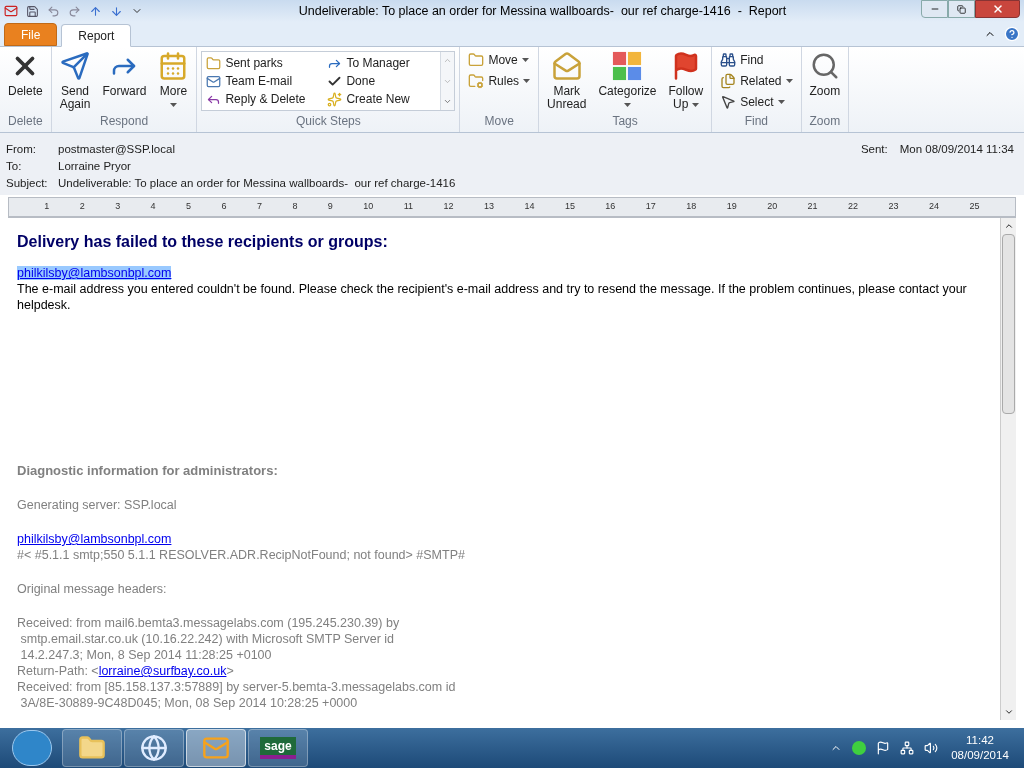 Image resolution: width=1024 pixels, height=768 pixels. What do you see at coordinates (756, 60) in the screenshot?
I see `ribbon-button: Find` at bounding box center [756, 60].